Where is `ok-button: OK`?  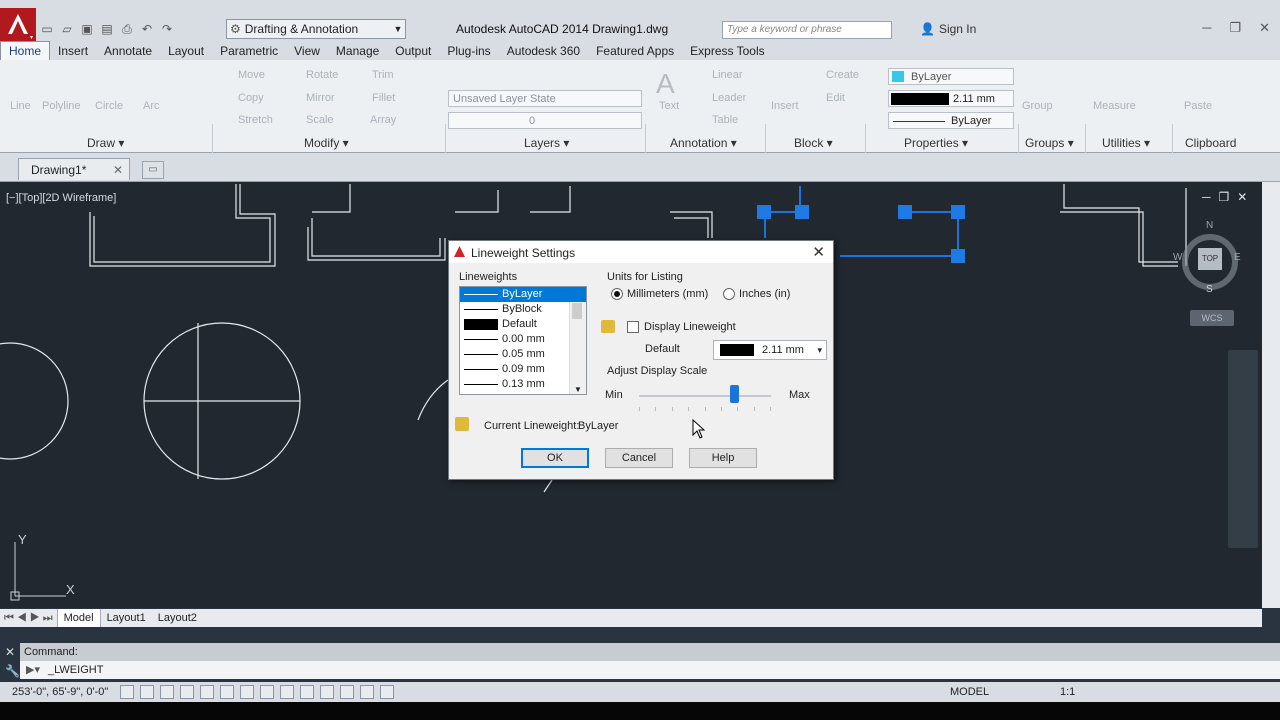
ok-button: OK is located at coordinates (555, 458).